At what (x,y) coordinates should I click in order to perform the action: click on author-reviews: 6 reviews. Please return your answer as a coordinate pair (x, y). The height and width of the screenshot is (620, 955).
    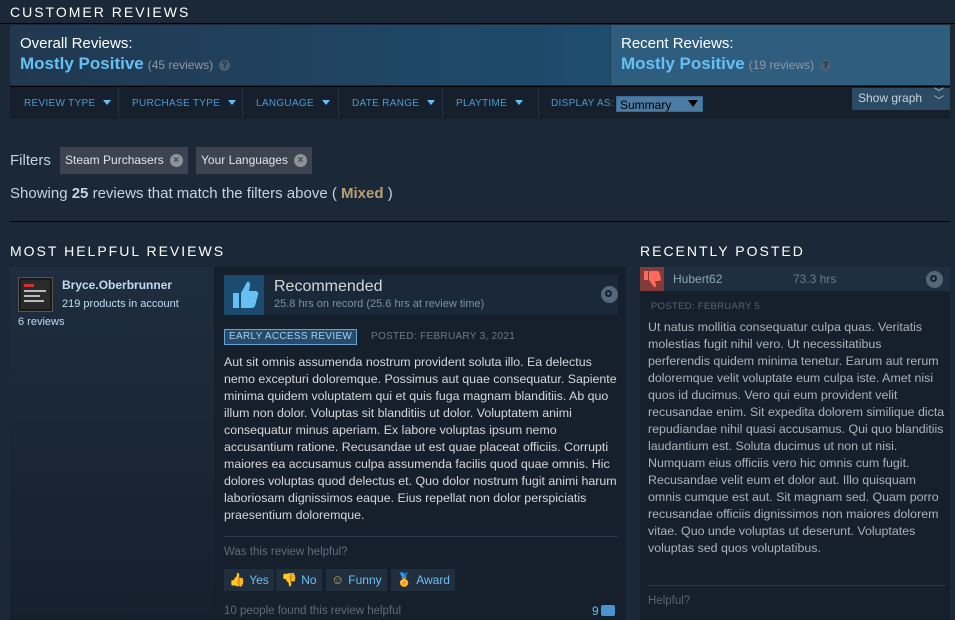
    Looking at the image, I should click on (41, 322).